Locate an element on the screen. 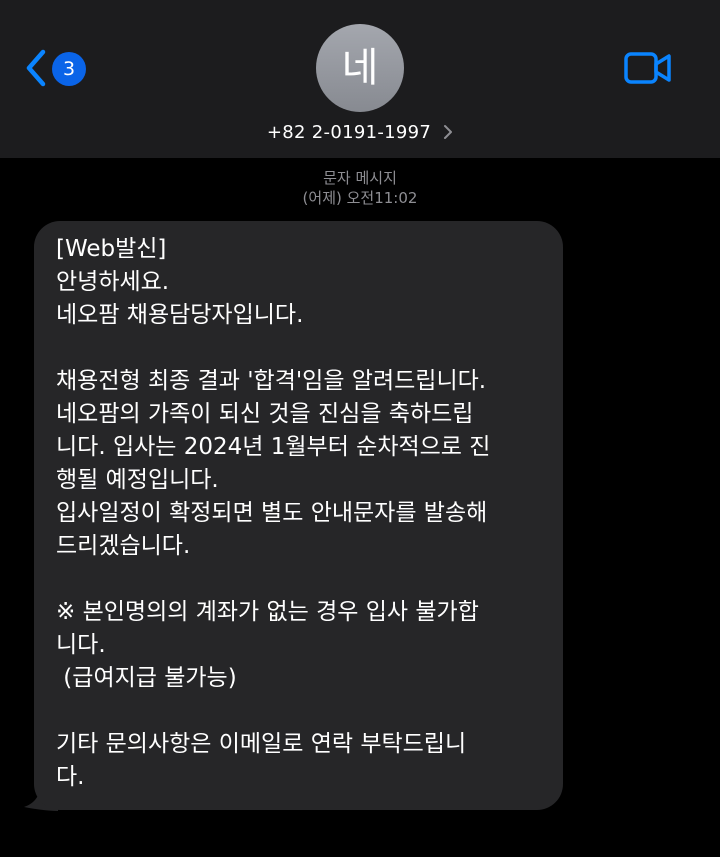 This screenshot has height=857, width=720. chevron-right-icon is located at coordinates (448, 132).